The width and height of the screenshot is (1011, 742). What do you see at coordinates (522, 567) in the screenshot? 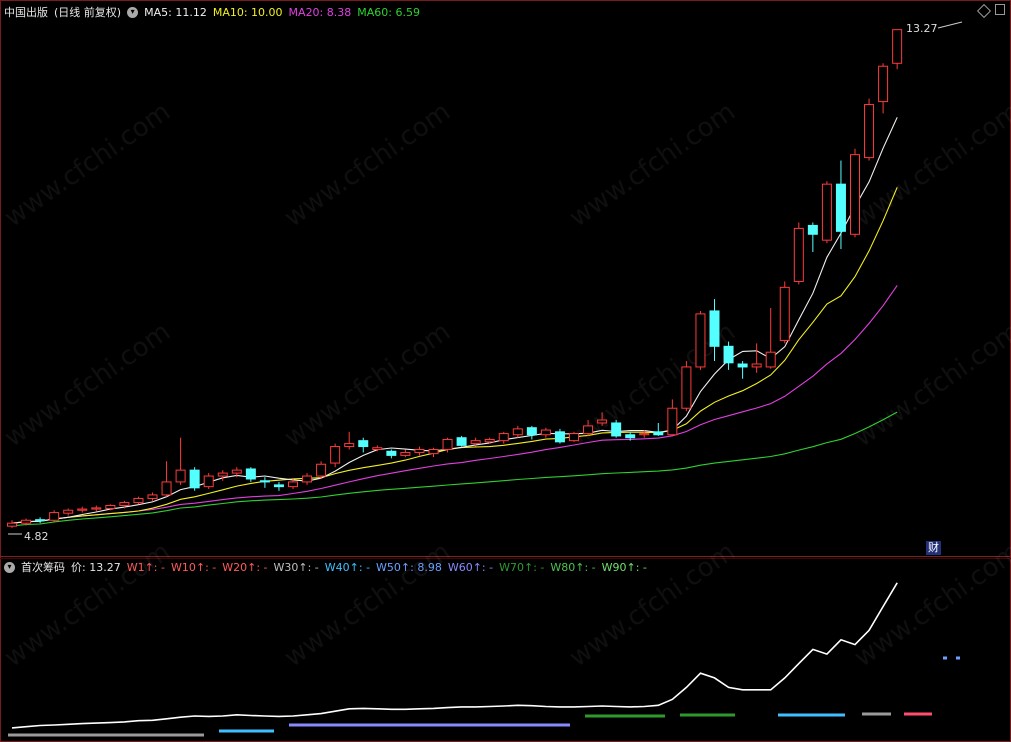
I see `w70-value: W70↑: -` at bounding box center [522, 567].